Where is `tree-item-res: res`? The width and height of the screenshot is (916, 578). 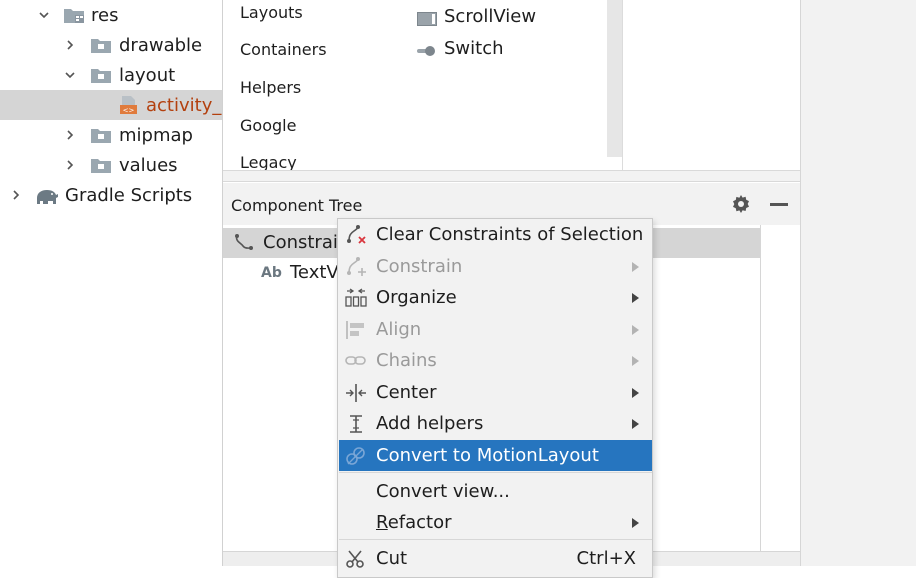
tree-item-res: res is located at coordinates (111, 15).